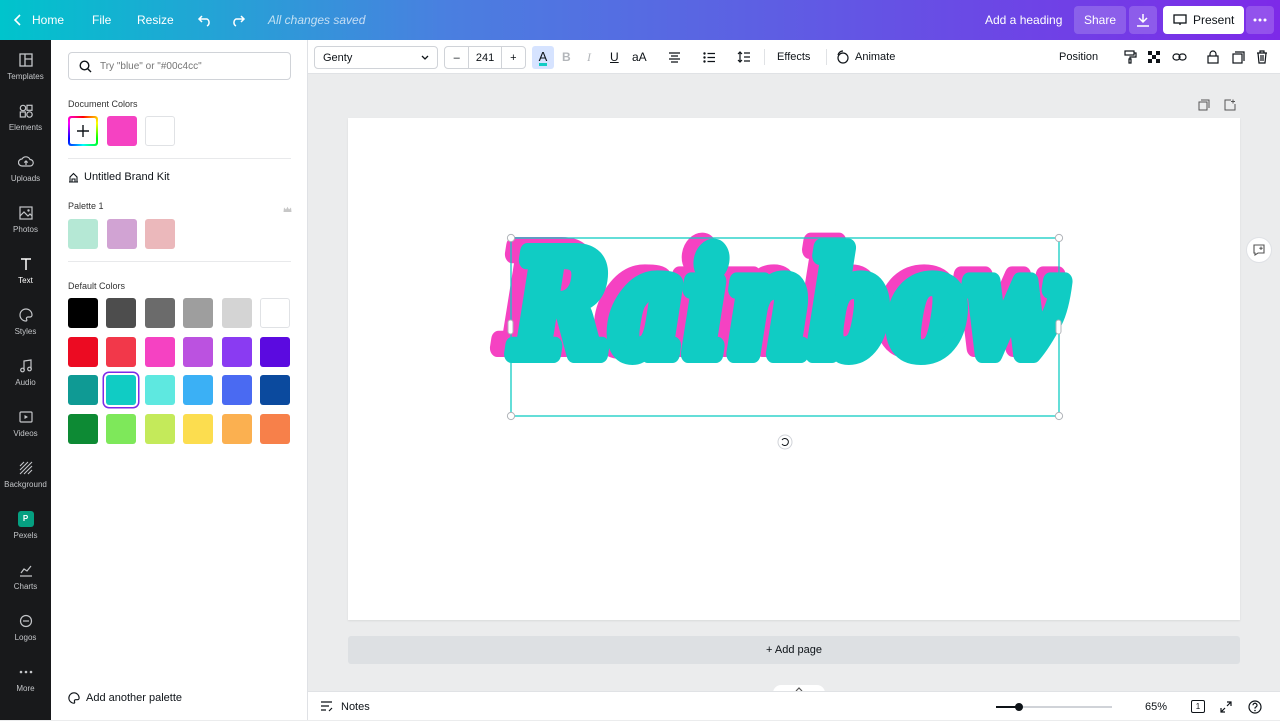  Describe the element at coordinates (794, 650) in the screenshot. I see `add-page-button: + Add page` at that location.